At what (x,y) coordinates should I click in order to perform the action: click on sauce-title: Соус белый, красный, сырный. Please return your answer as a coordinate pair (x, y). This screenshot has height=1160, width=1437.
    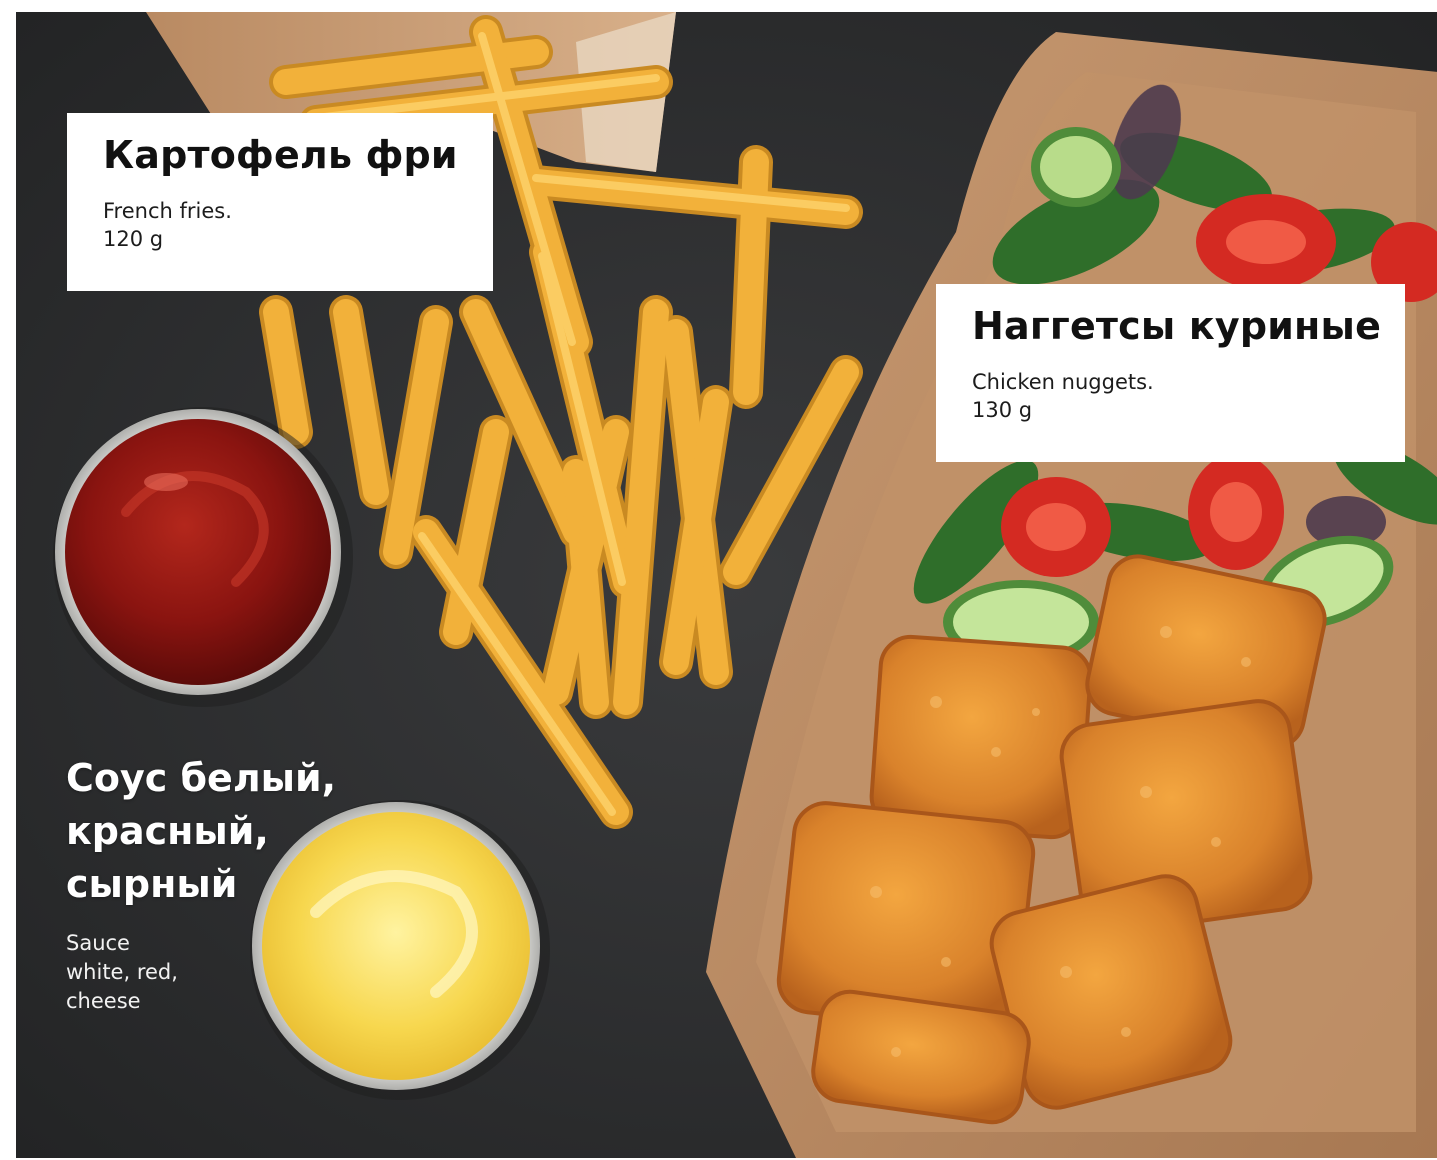
    Looking at the image, I should click on (201, 831).